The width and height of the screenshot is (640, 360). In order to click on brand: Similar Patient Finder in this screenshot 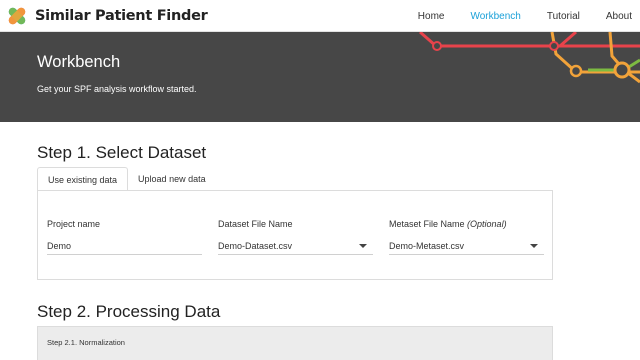, I will do `click(106, 16)`.